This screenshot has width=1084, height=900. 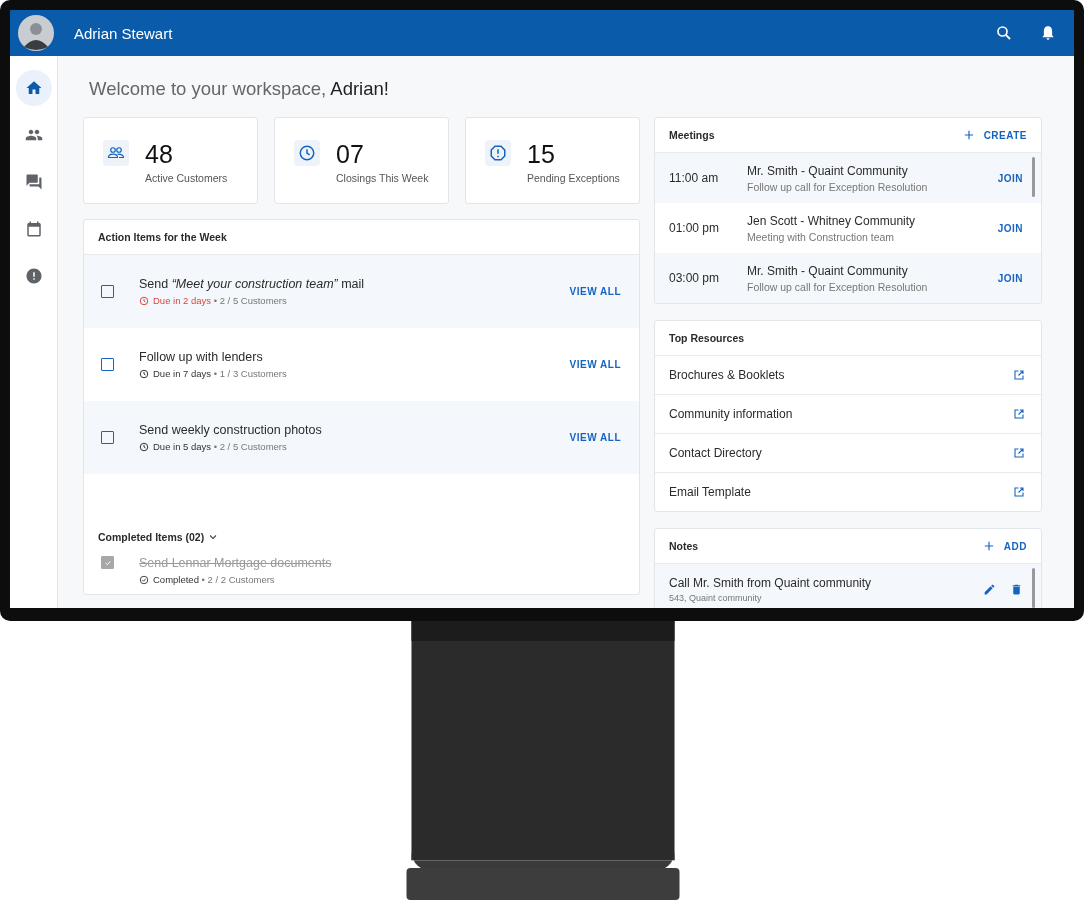 What do you see at coordinates (350, 154) in the screenshot?
I see `stat-value: 07` at bounding box center [350, 154].